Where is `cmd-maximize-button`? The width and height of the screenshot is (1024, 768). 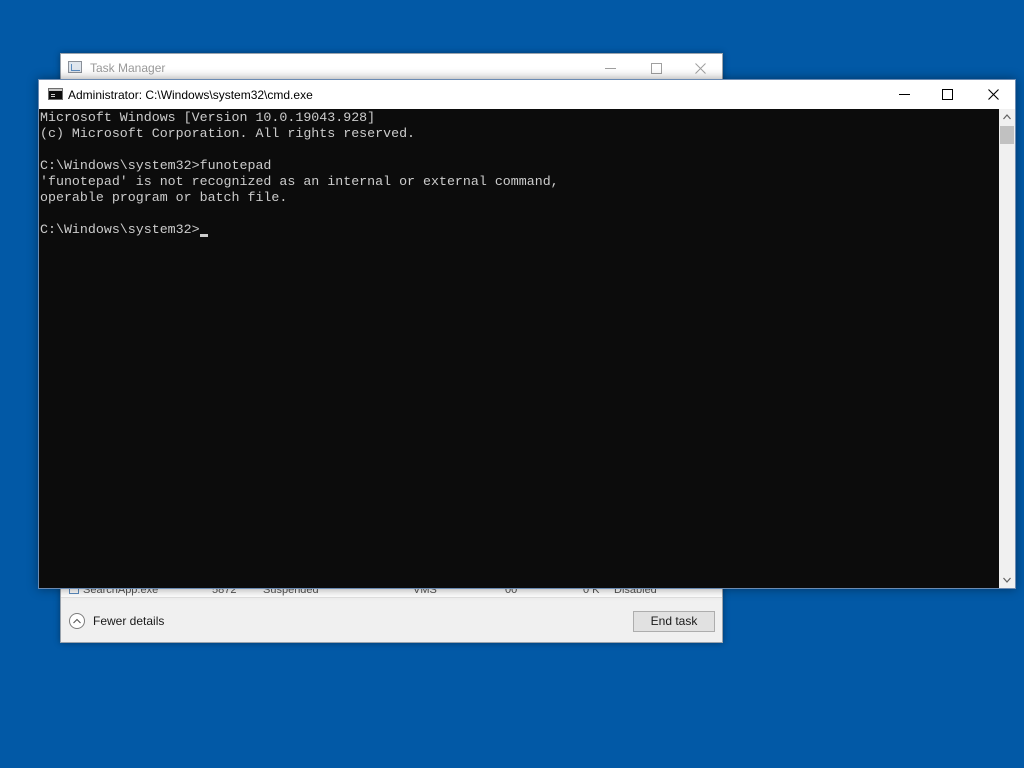
cmd-maximize-button is located at coordinates (947, 94).